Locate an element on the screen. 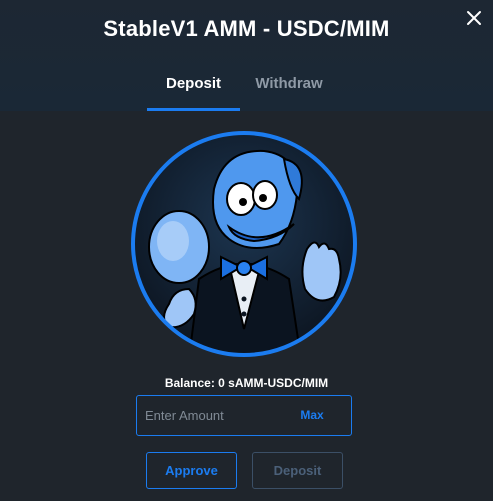  deposit-button: Deposit is located at coordinates (297, 470).